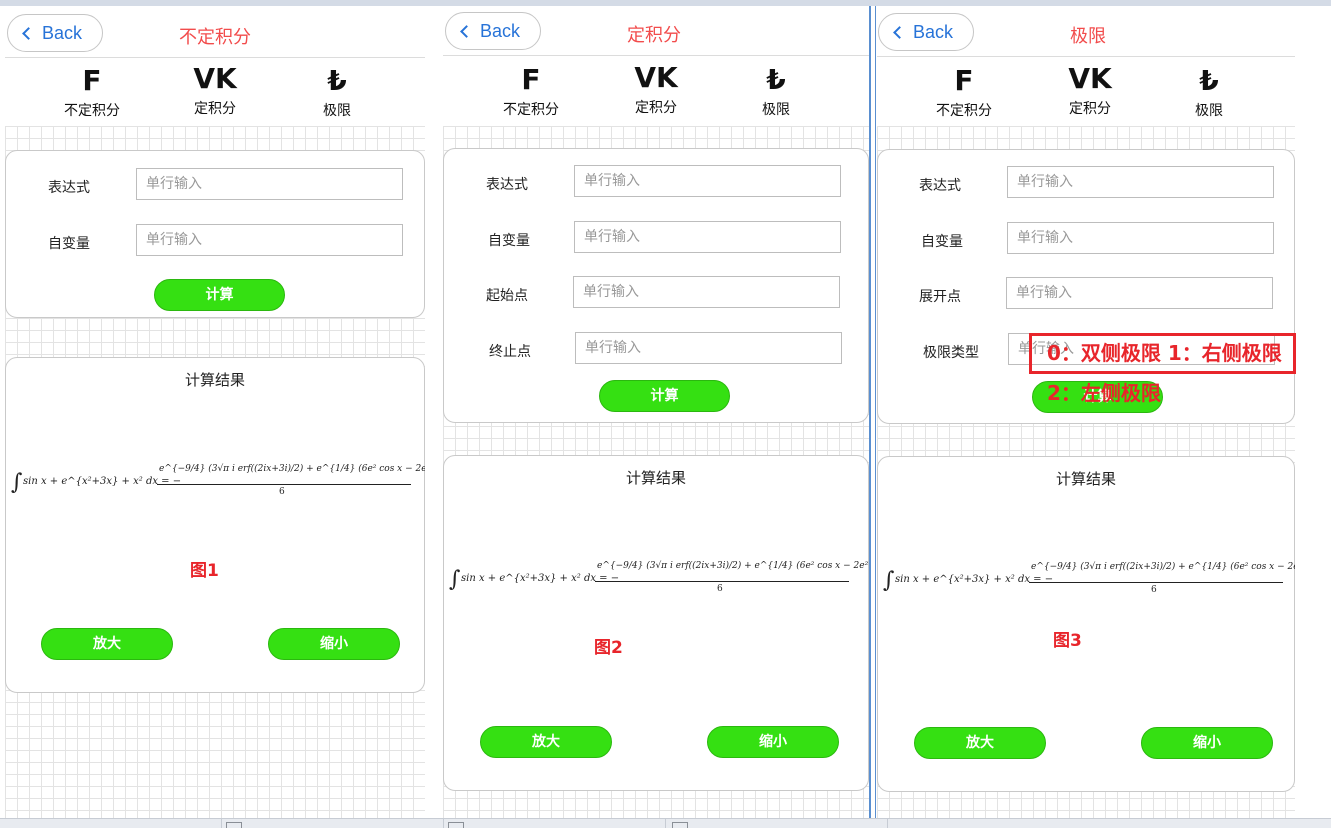  I want to click on header: Back 极限 F 不定积分 VK 定积分 ₺ 极限, so click(1086, 66).